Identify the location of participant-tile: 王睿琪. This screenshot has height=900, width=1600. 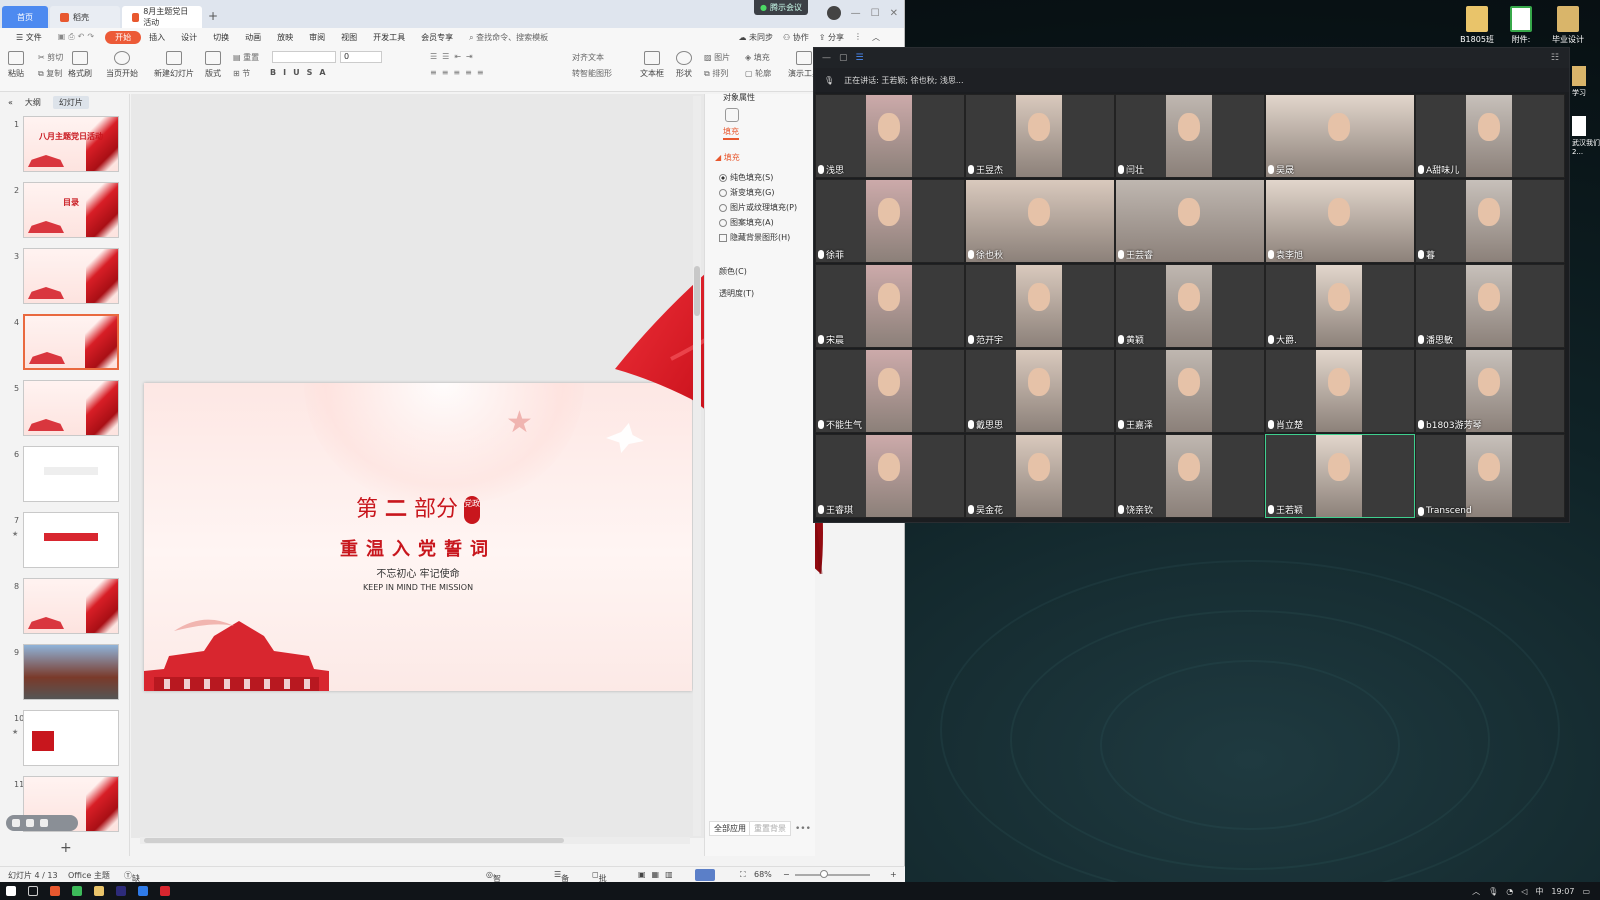
(890, 476).